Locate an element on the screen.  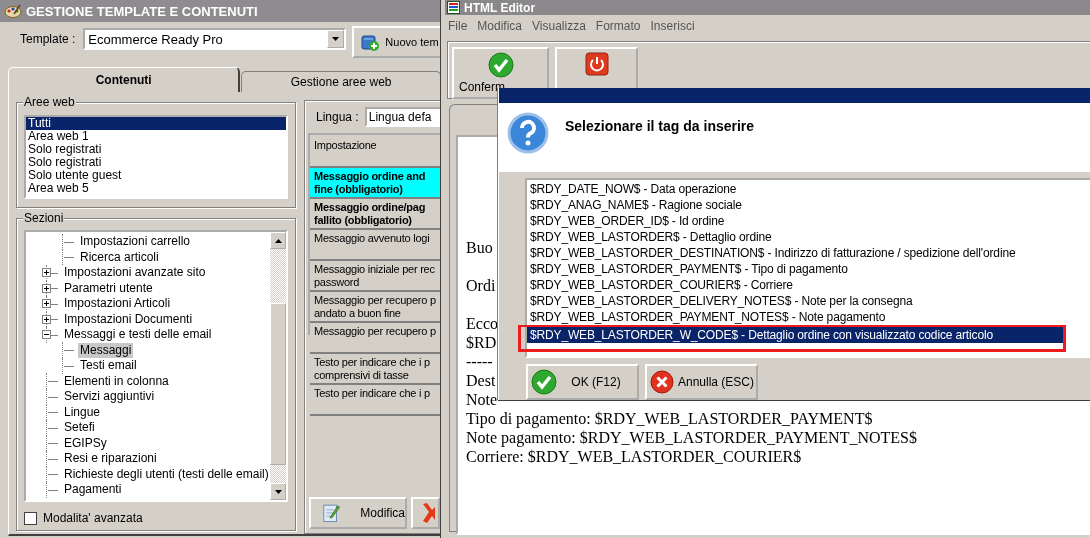
group-label: Aree web is located at coordinates (49, 102).